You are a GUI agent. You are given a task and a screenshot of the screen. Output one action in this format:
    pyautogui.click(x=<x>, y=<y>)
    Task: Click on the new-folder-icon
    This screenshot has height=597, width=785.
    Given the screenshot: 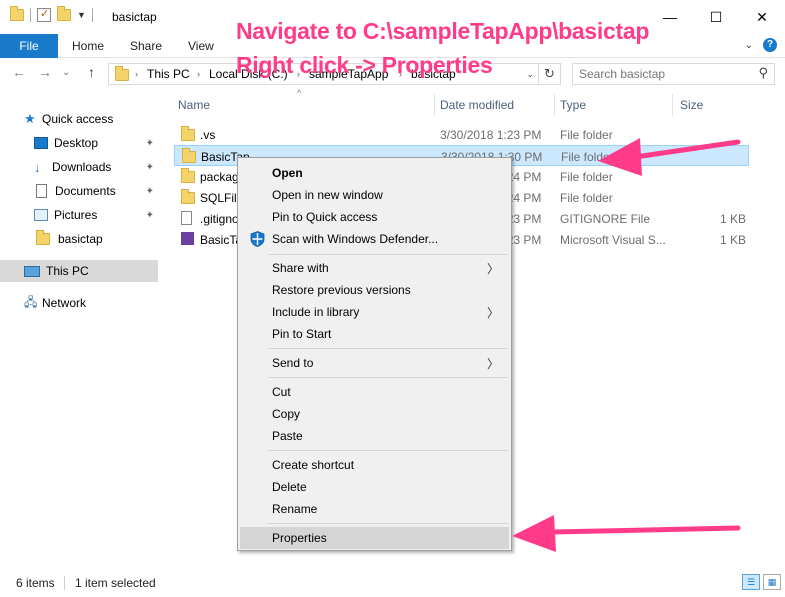 What is the action you would take?
    pyautogui.click(x=64, y=13)
    